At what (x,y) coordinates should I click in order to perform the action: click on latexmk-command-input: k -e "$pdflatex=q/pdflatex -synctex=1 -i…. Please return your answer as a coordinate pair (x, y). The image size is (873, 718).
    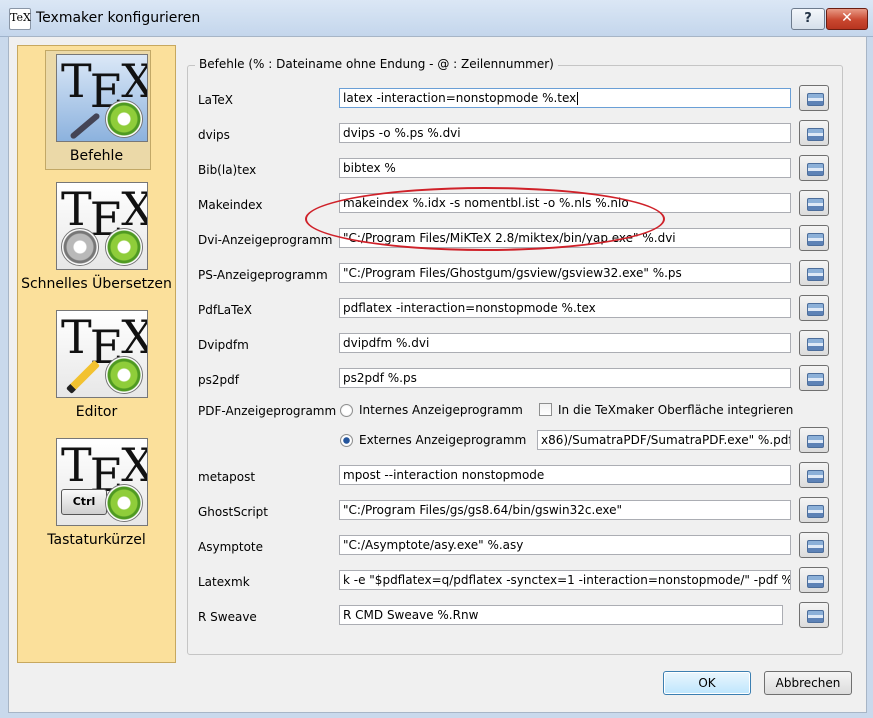
    Looking at the image, I should click on (565, 580).